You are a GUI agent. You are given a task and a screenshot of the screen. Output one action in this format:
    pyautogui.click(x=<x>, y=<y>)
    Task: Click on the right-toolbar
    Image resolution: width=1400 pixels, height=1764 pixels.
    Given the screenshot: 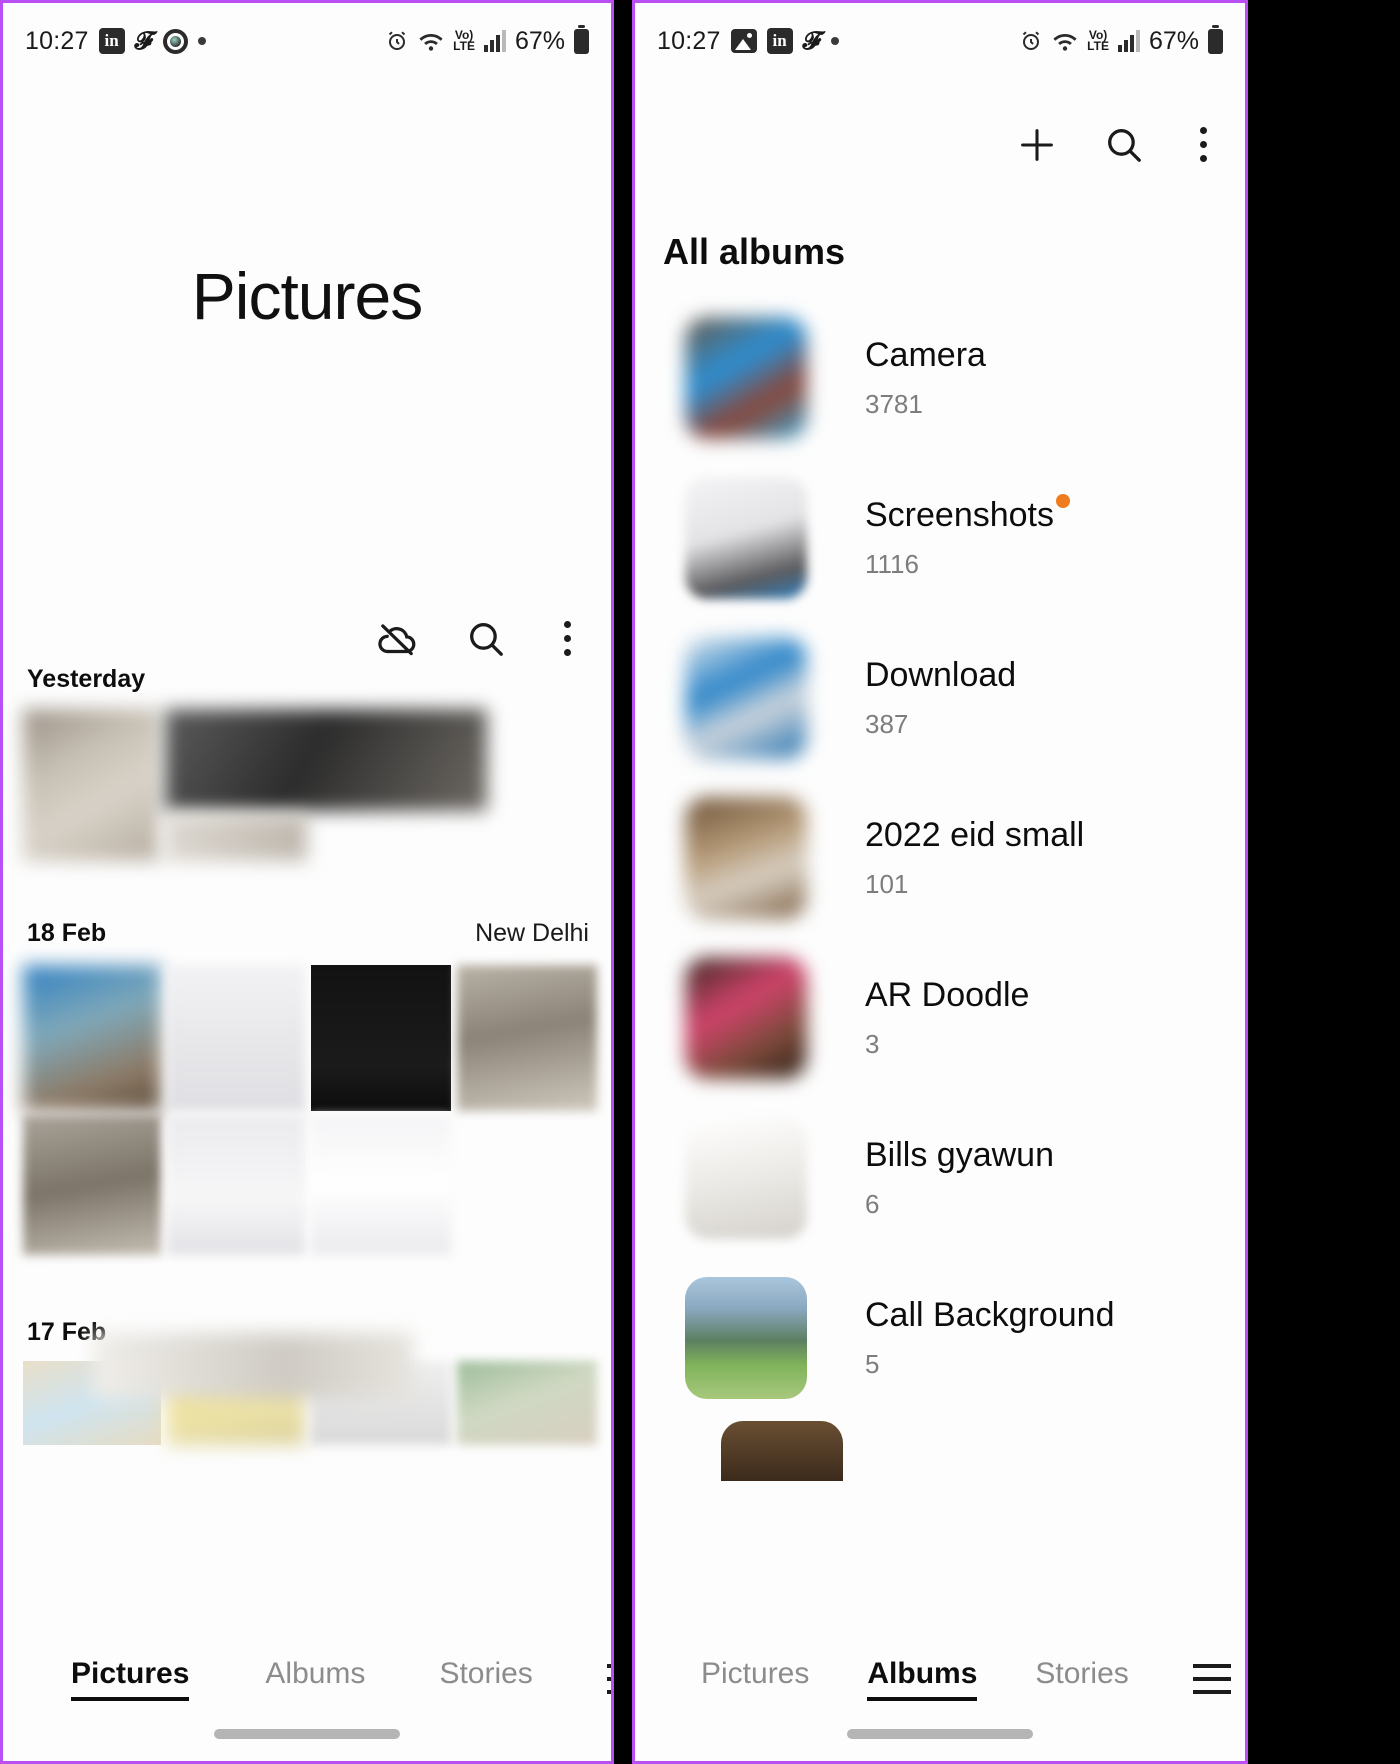 What is the action you would take?
    pyautogui.click(x=1116, y=144)
    